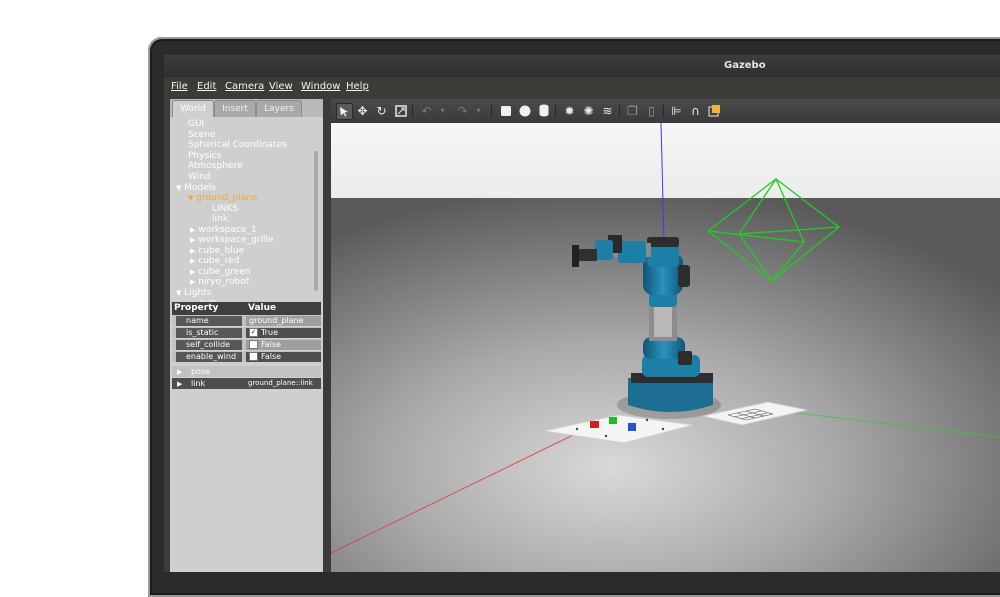 This screenshot has width=1000, height=597. I want to click on box-icon, so click(505, 110).